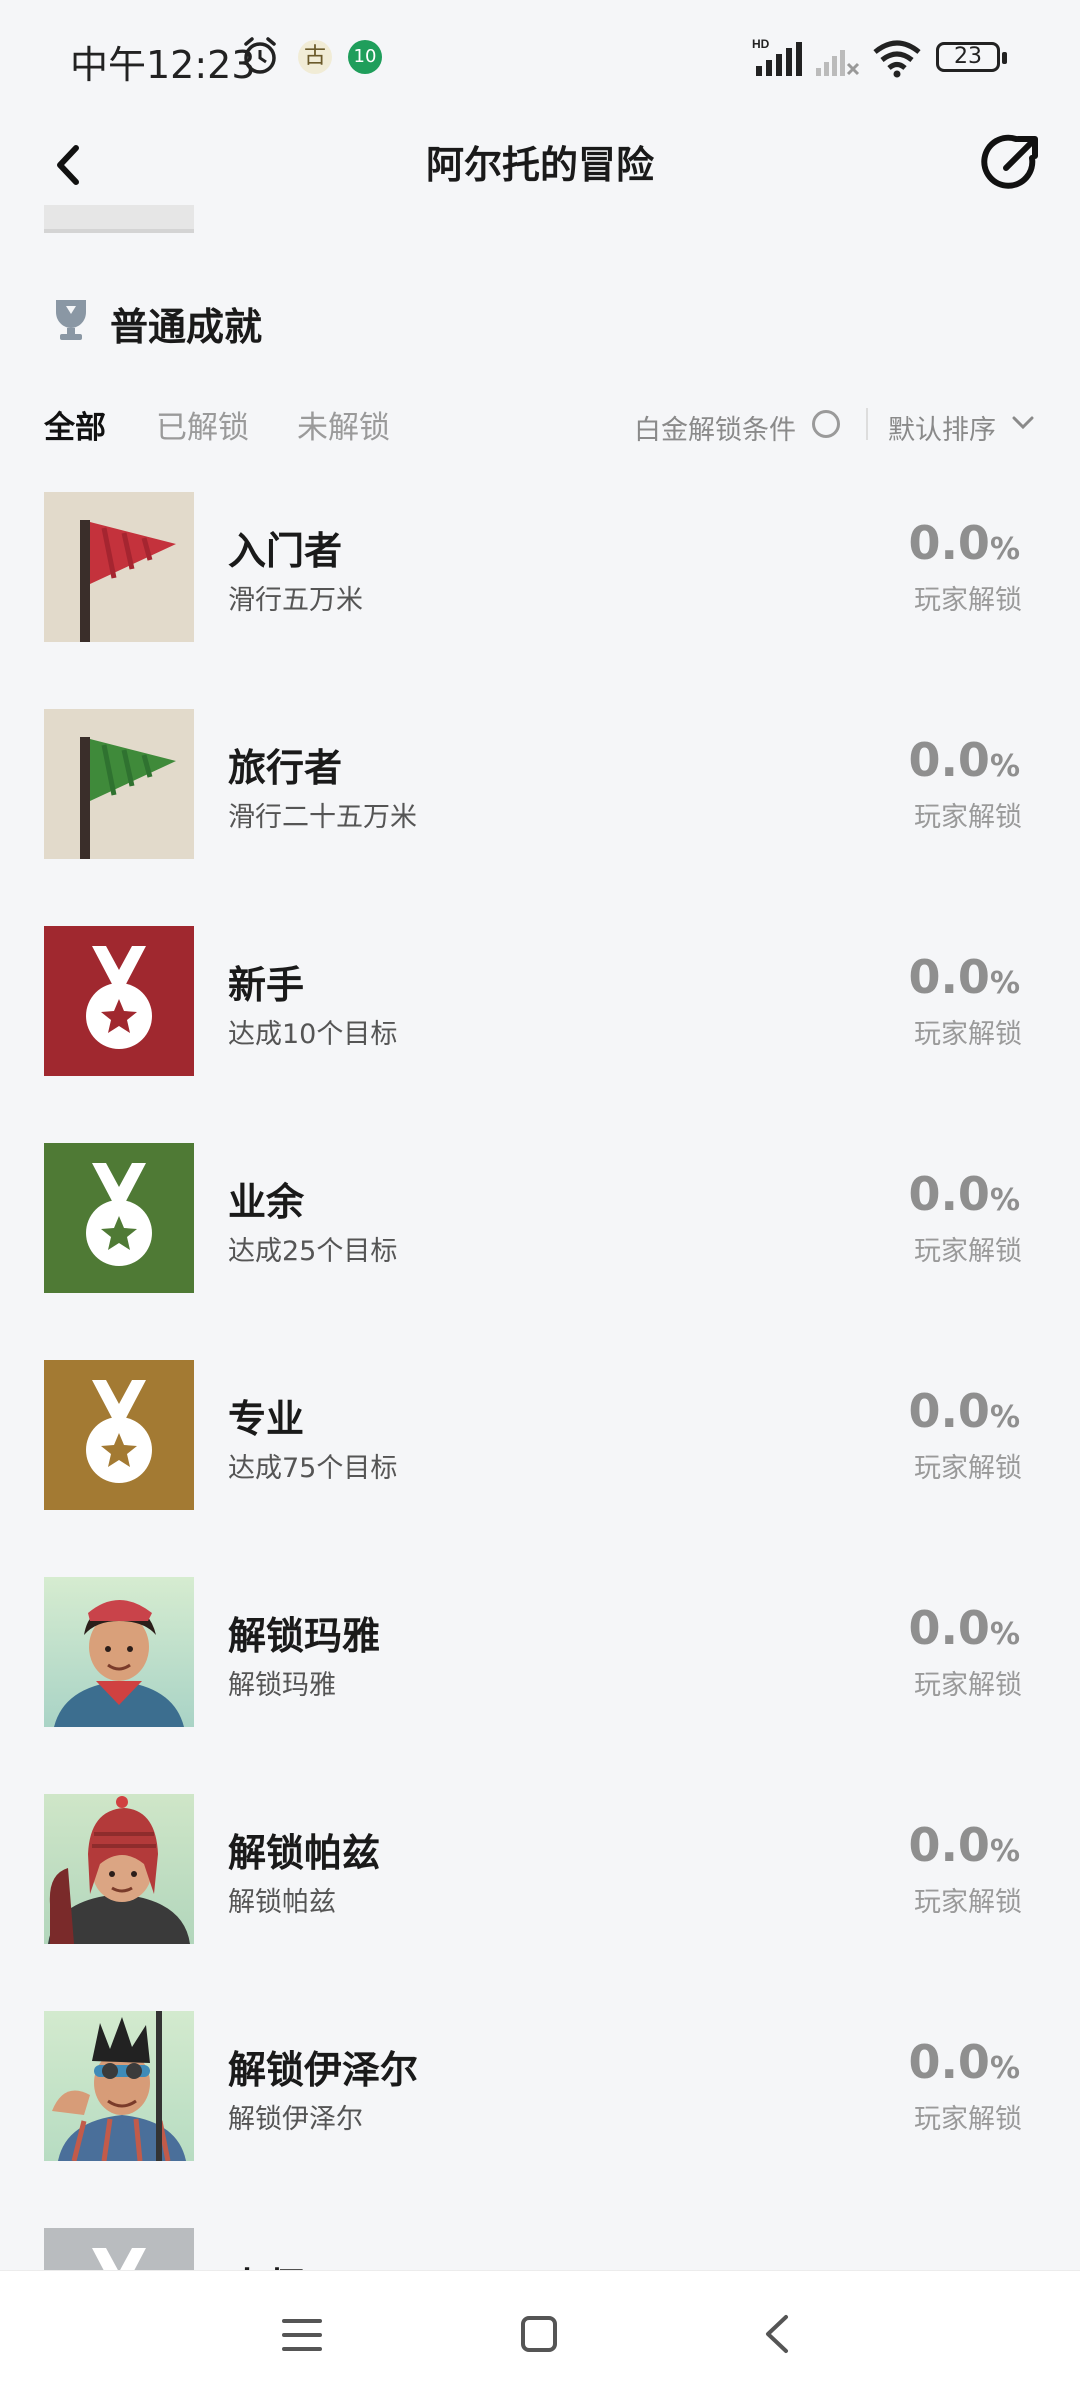 The width and height of the screenshot is (1080, 2400). Describe the element at coordinates (119, 567) in the screenshot. I see `red-flag-icon` at that location.